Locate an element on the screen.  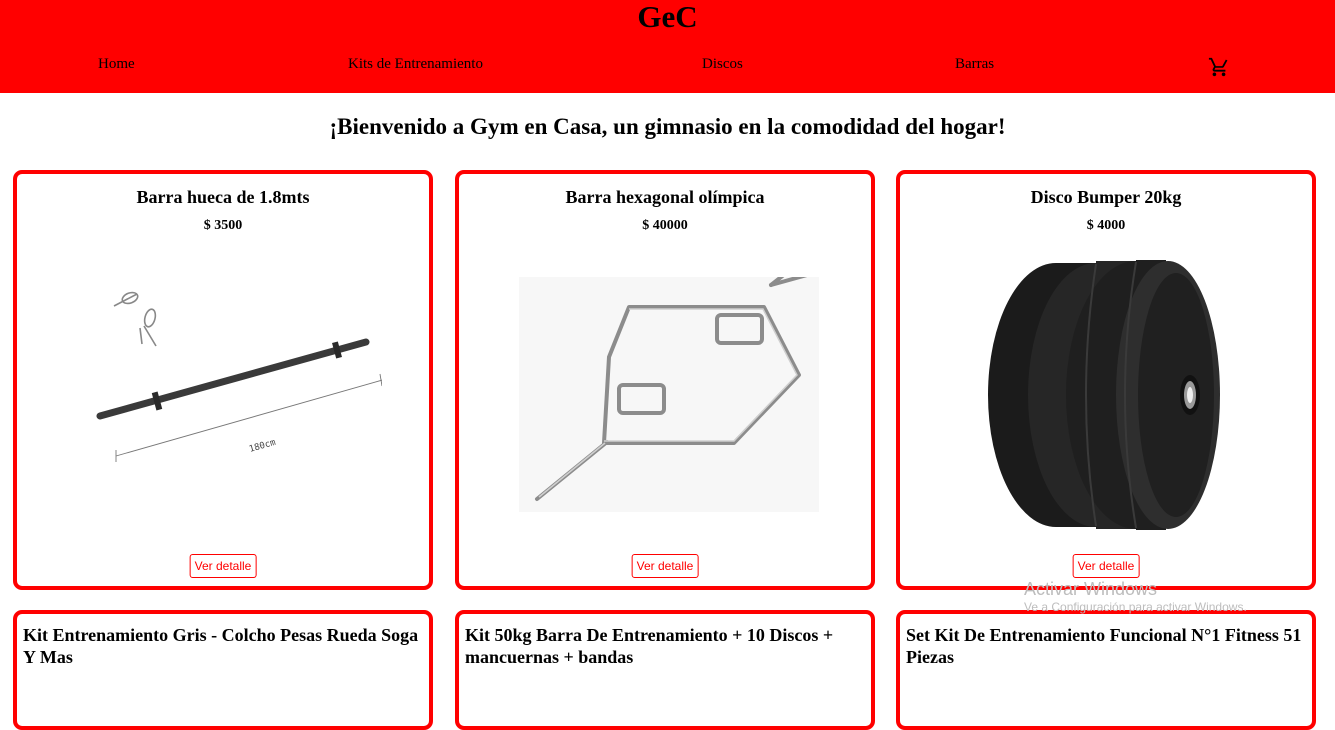
hex-bar-image is located at coordinates (669, 394).